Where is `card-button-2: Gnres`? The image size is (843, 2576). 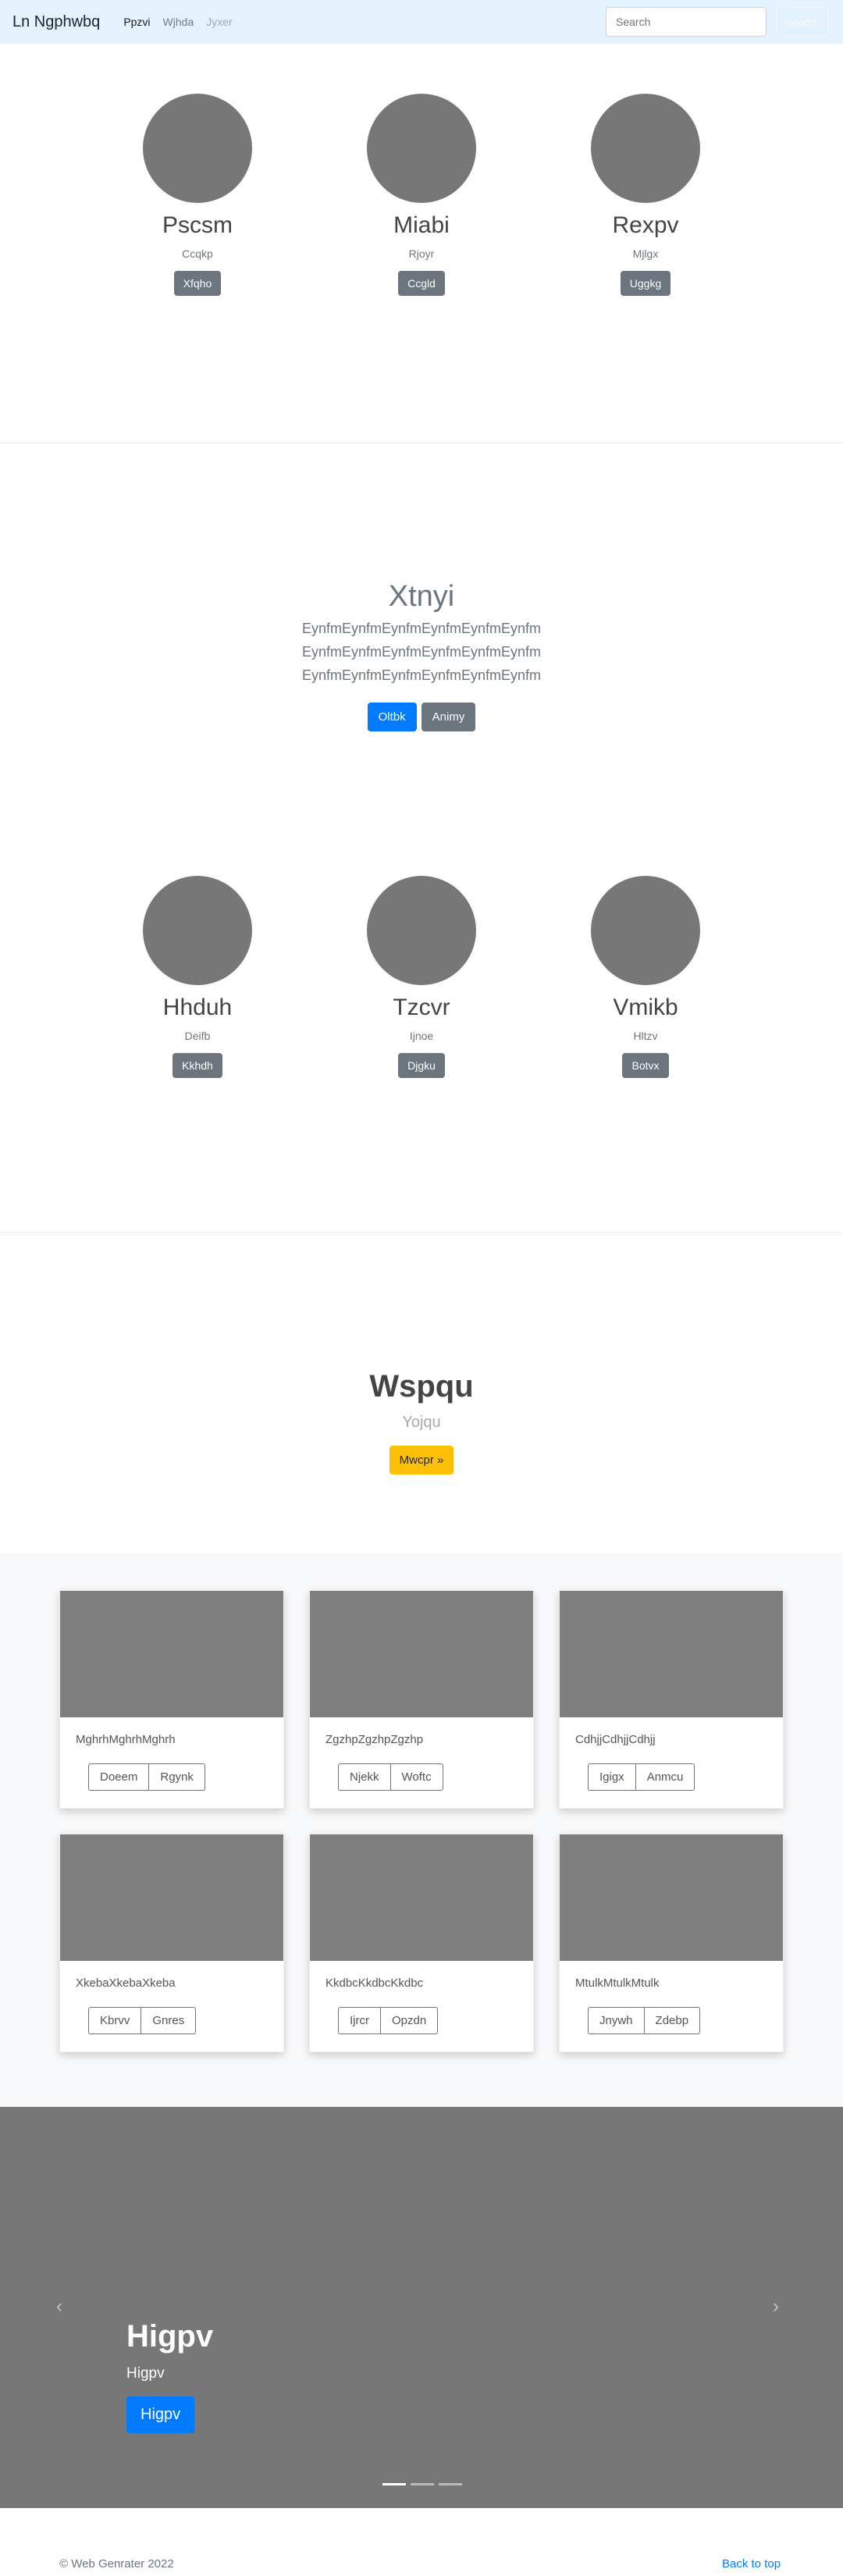 card-button-2: Gnres is located at coordinates (169, 2020).